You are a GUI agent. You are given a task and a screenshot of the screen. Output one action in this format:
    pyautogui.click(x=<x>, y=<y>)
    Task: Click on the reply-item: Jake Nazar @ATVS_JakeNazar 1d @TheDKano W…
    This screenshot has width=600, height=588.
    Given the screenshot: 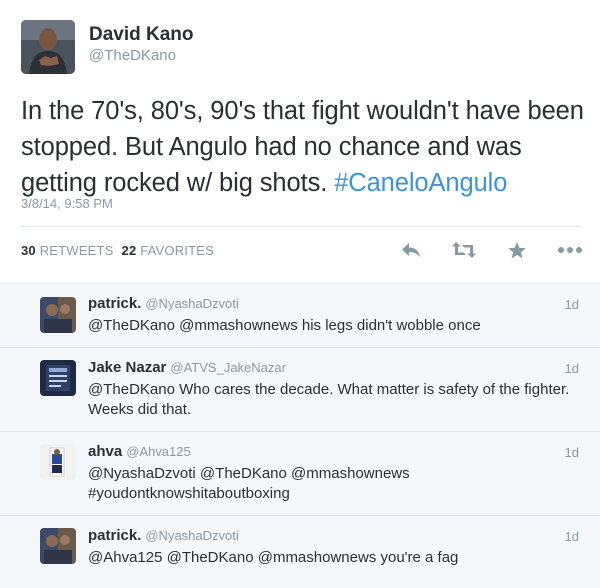 What is the action you would take?
    pyautogui.click(x=300, y=390)
    